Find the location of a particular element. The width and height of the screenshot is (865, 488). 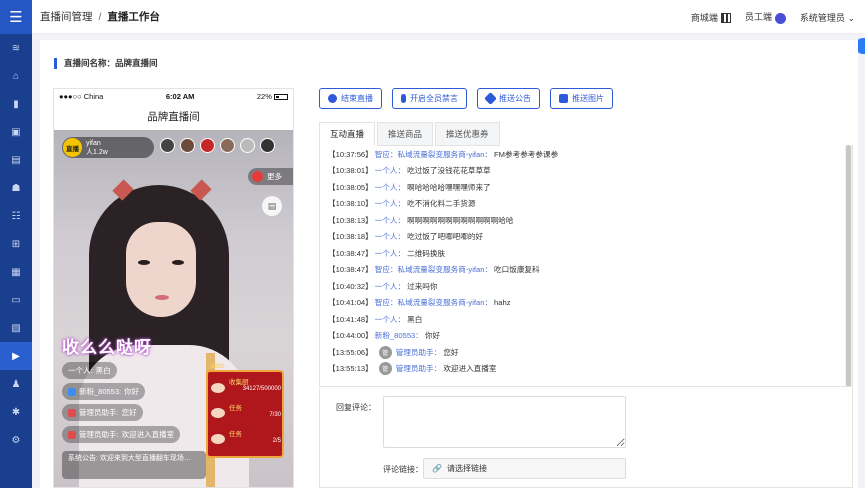

end-live-button: 结束直播 is located at coordinates (350, 98).